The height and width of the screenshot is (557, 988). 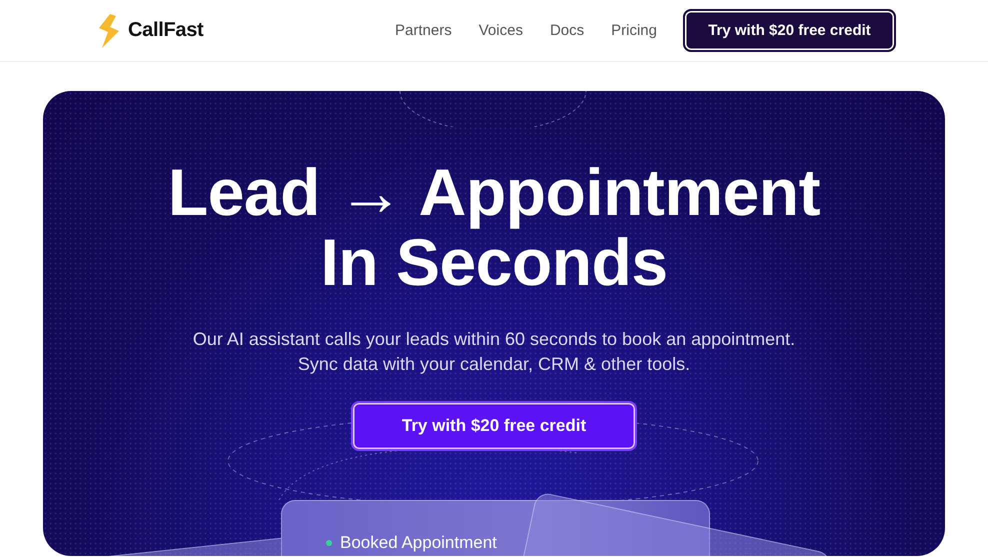 What do you see at coordinates (567, 30) in the screenshot?
I see `nav-link: Docs` at bounding box center [567, 30].